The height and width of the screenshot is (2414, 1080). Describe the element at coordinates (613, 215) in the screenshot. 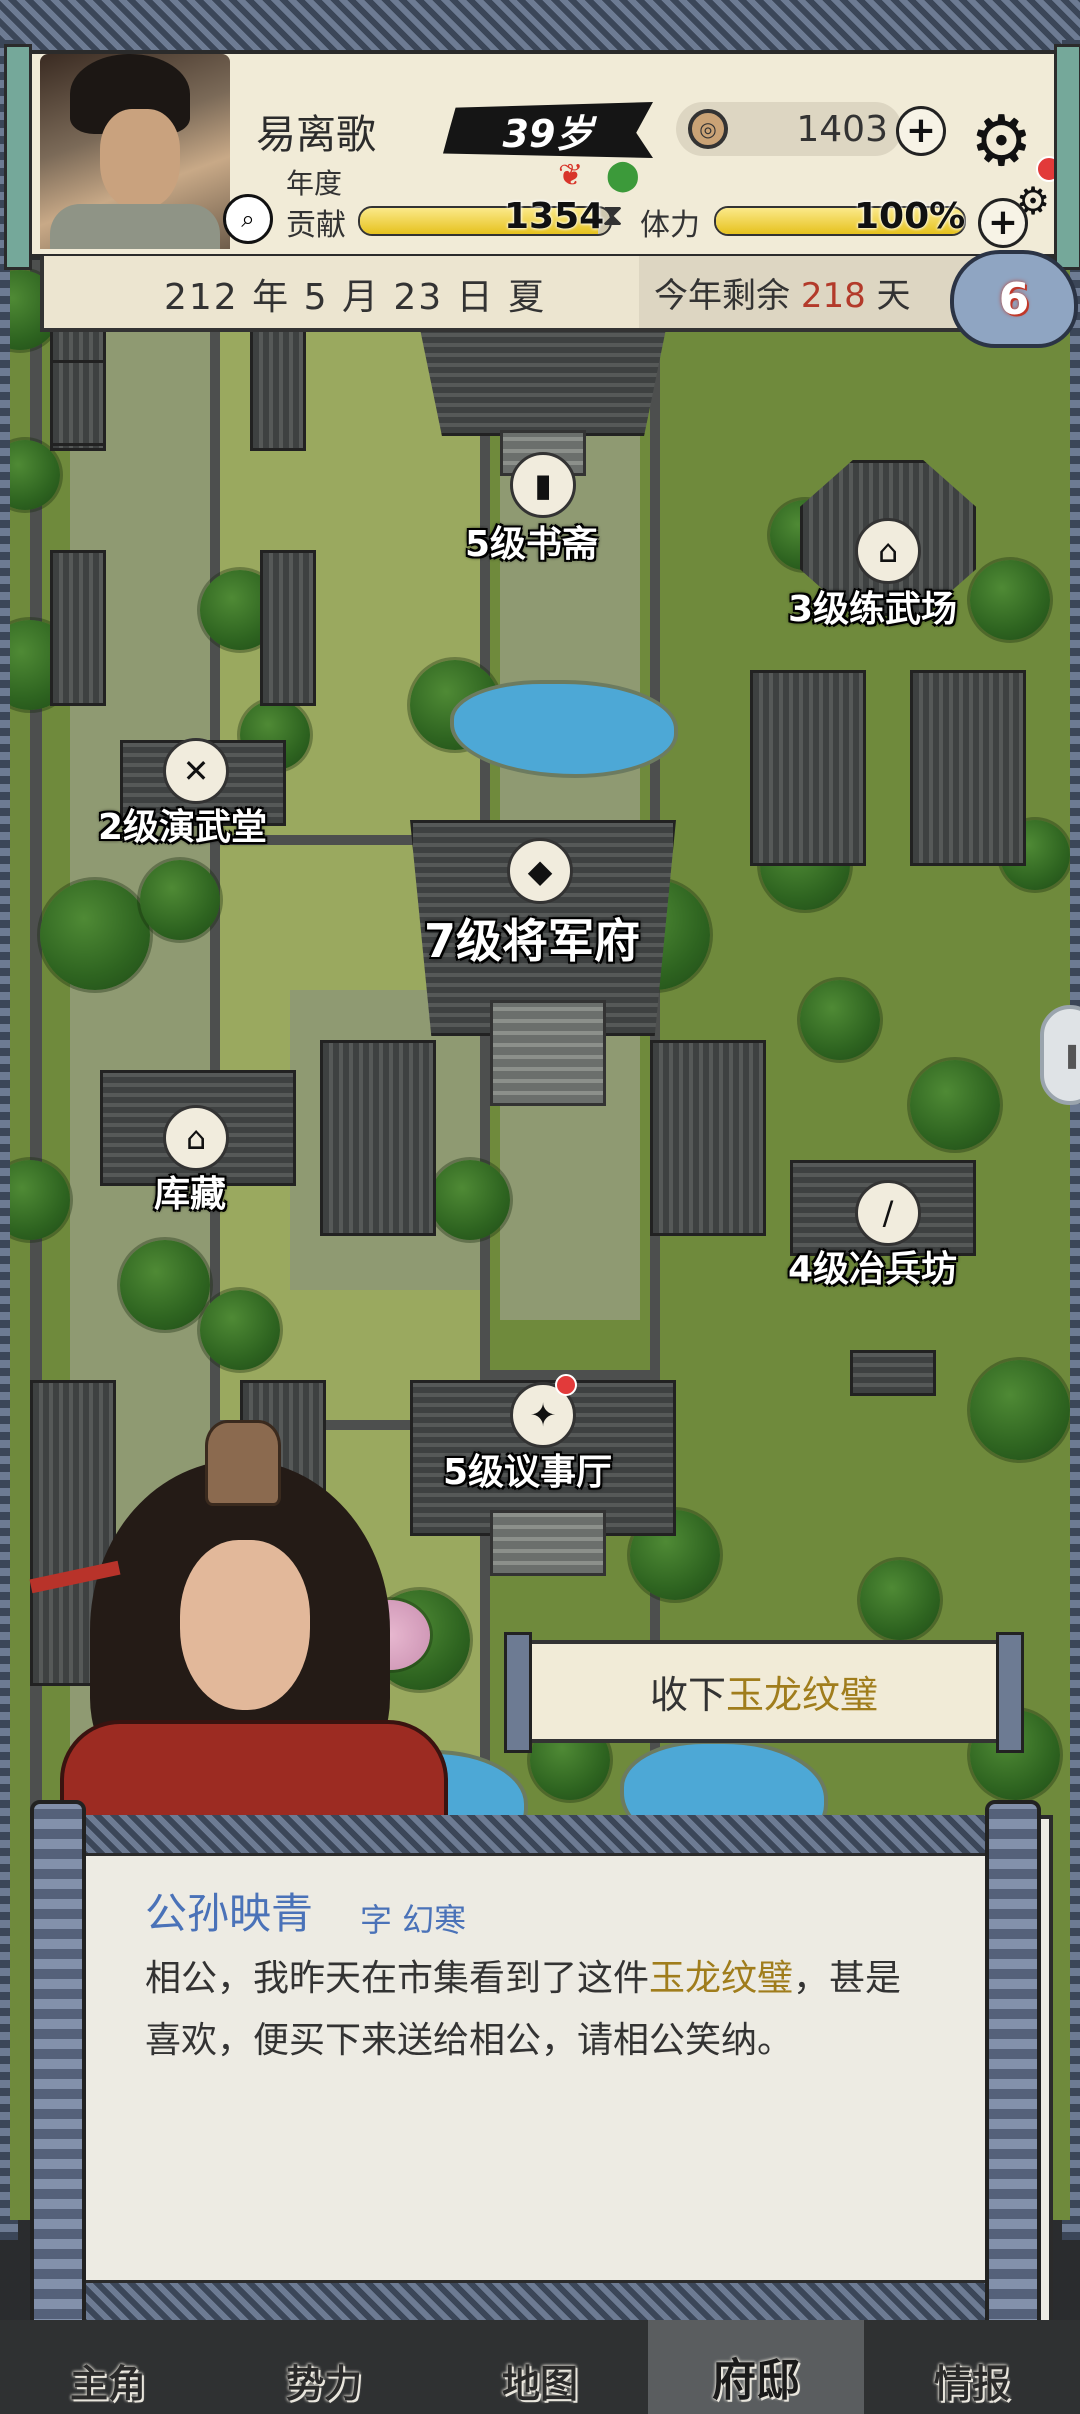

I see `hourglass-icon: ⧗` at that location.